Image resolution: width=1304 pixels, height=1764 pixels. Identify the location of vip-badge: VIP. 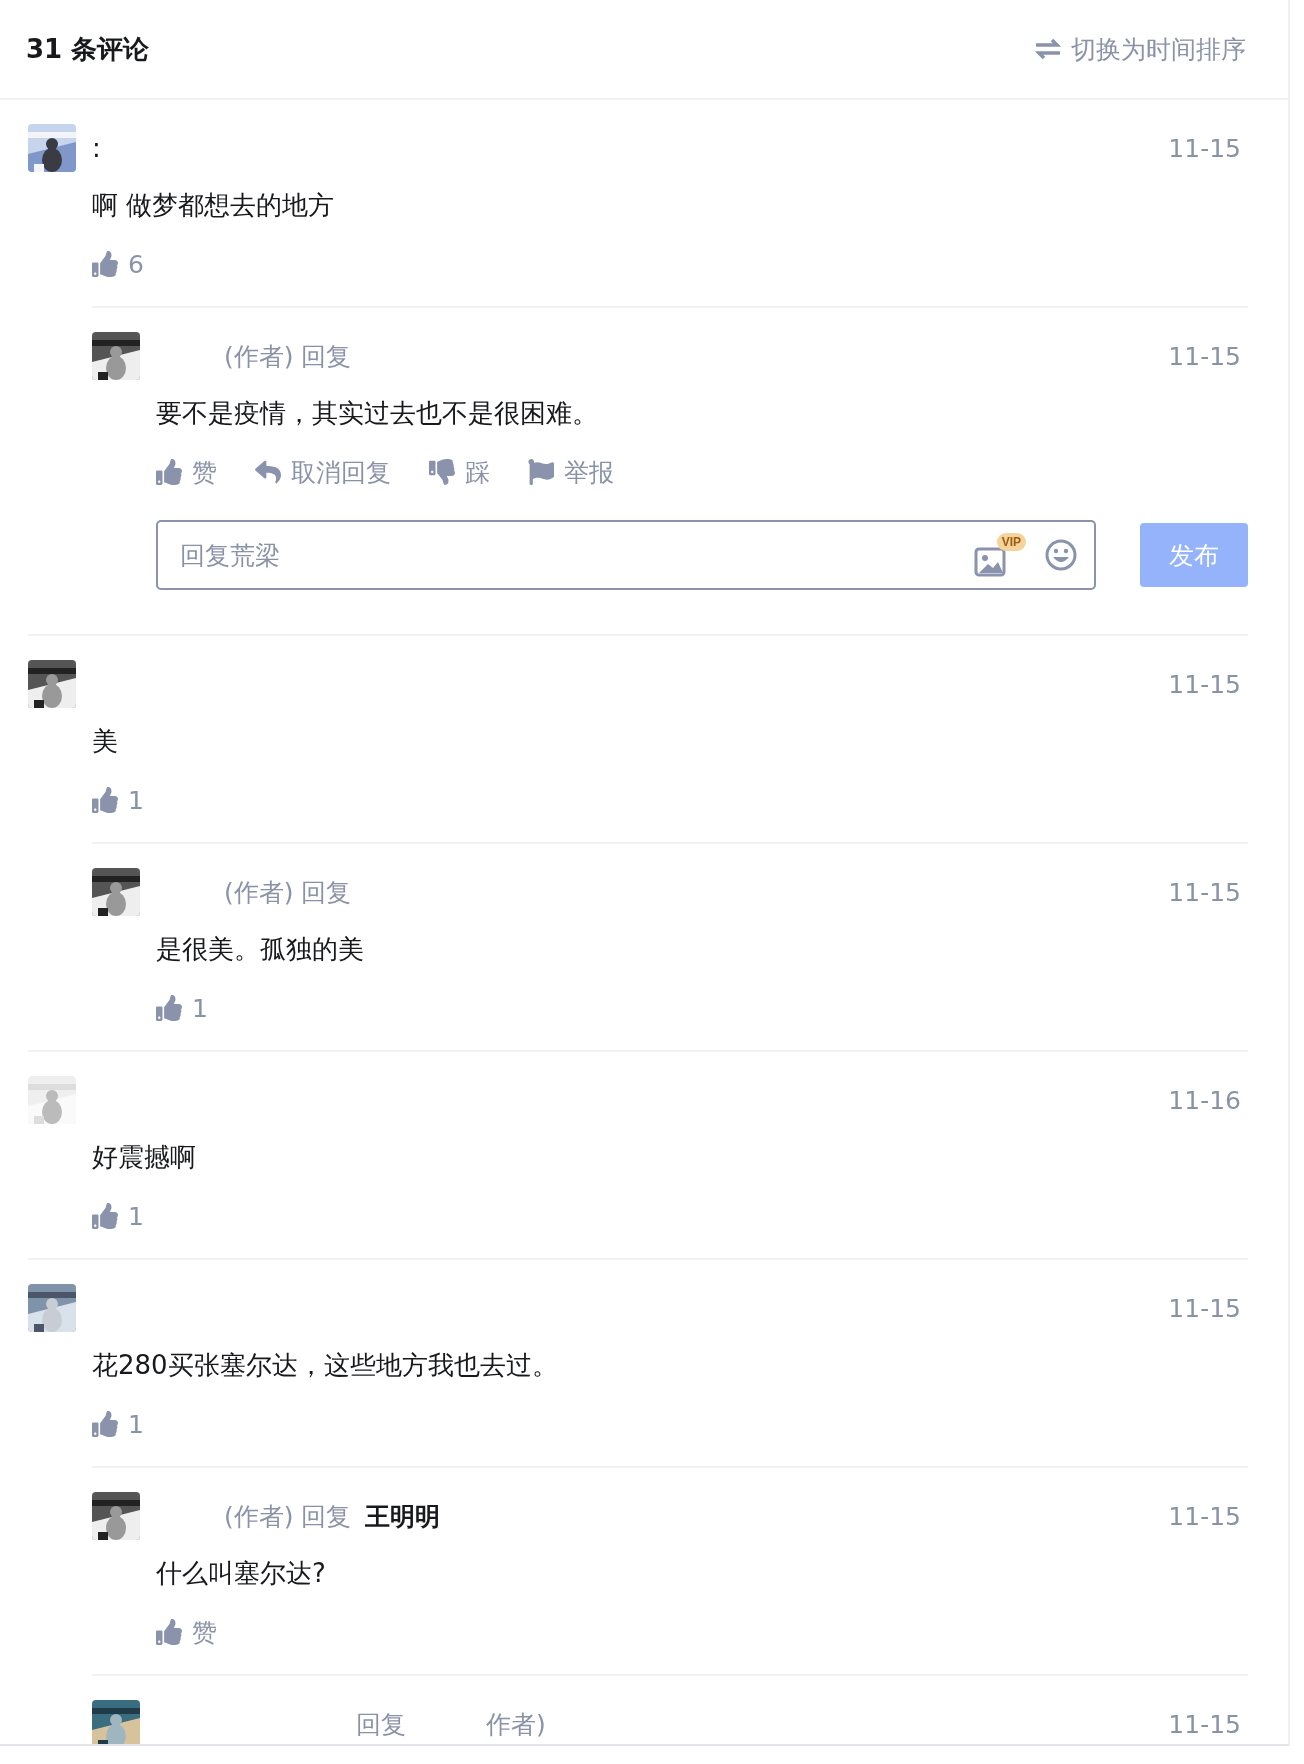
(1011, 542).